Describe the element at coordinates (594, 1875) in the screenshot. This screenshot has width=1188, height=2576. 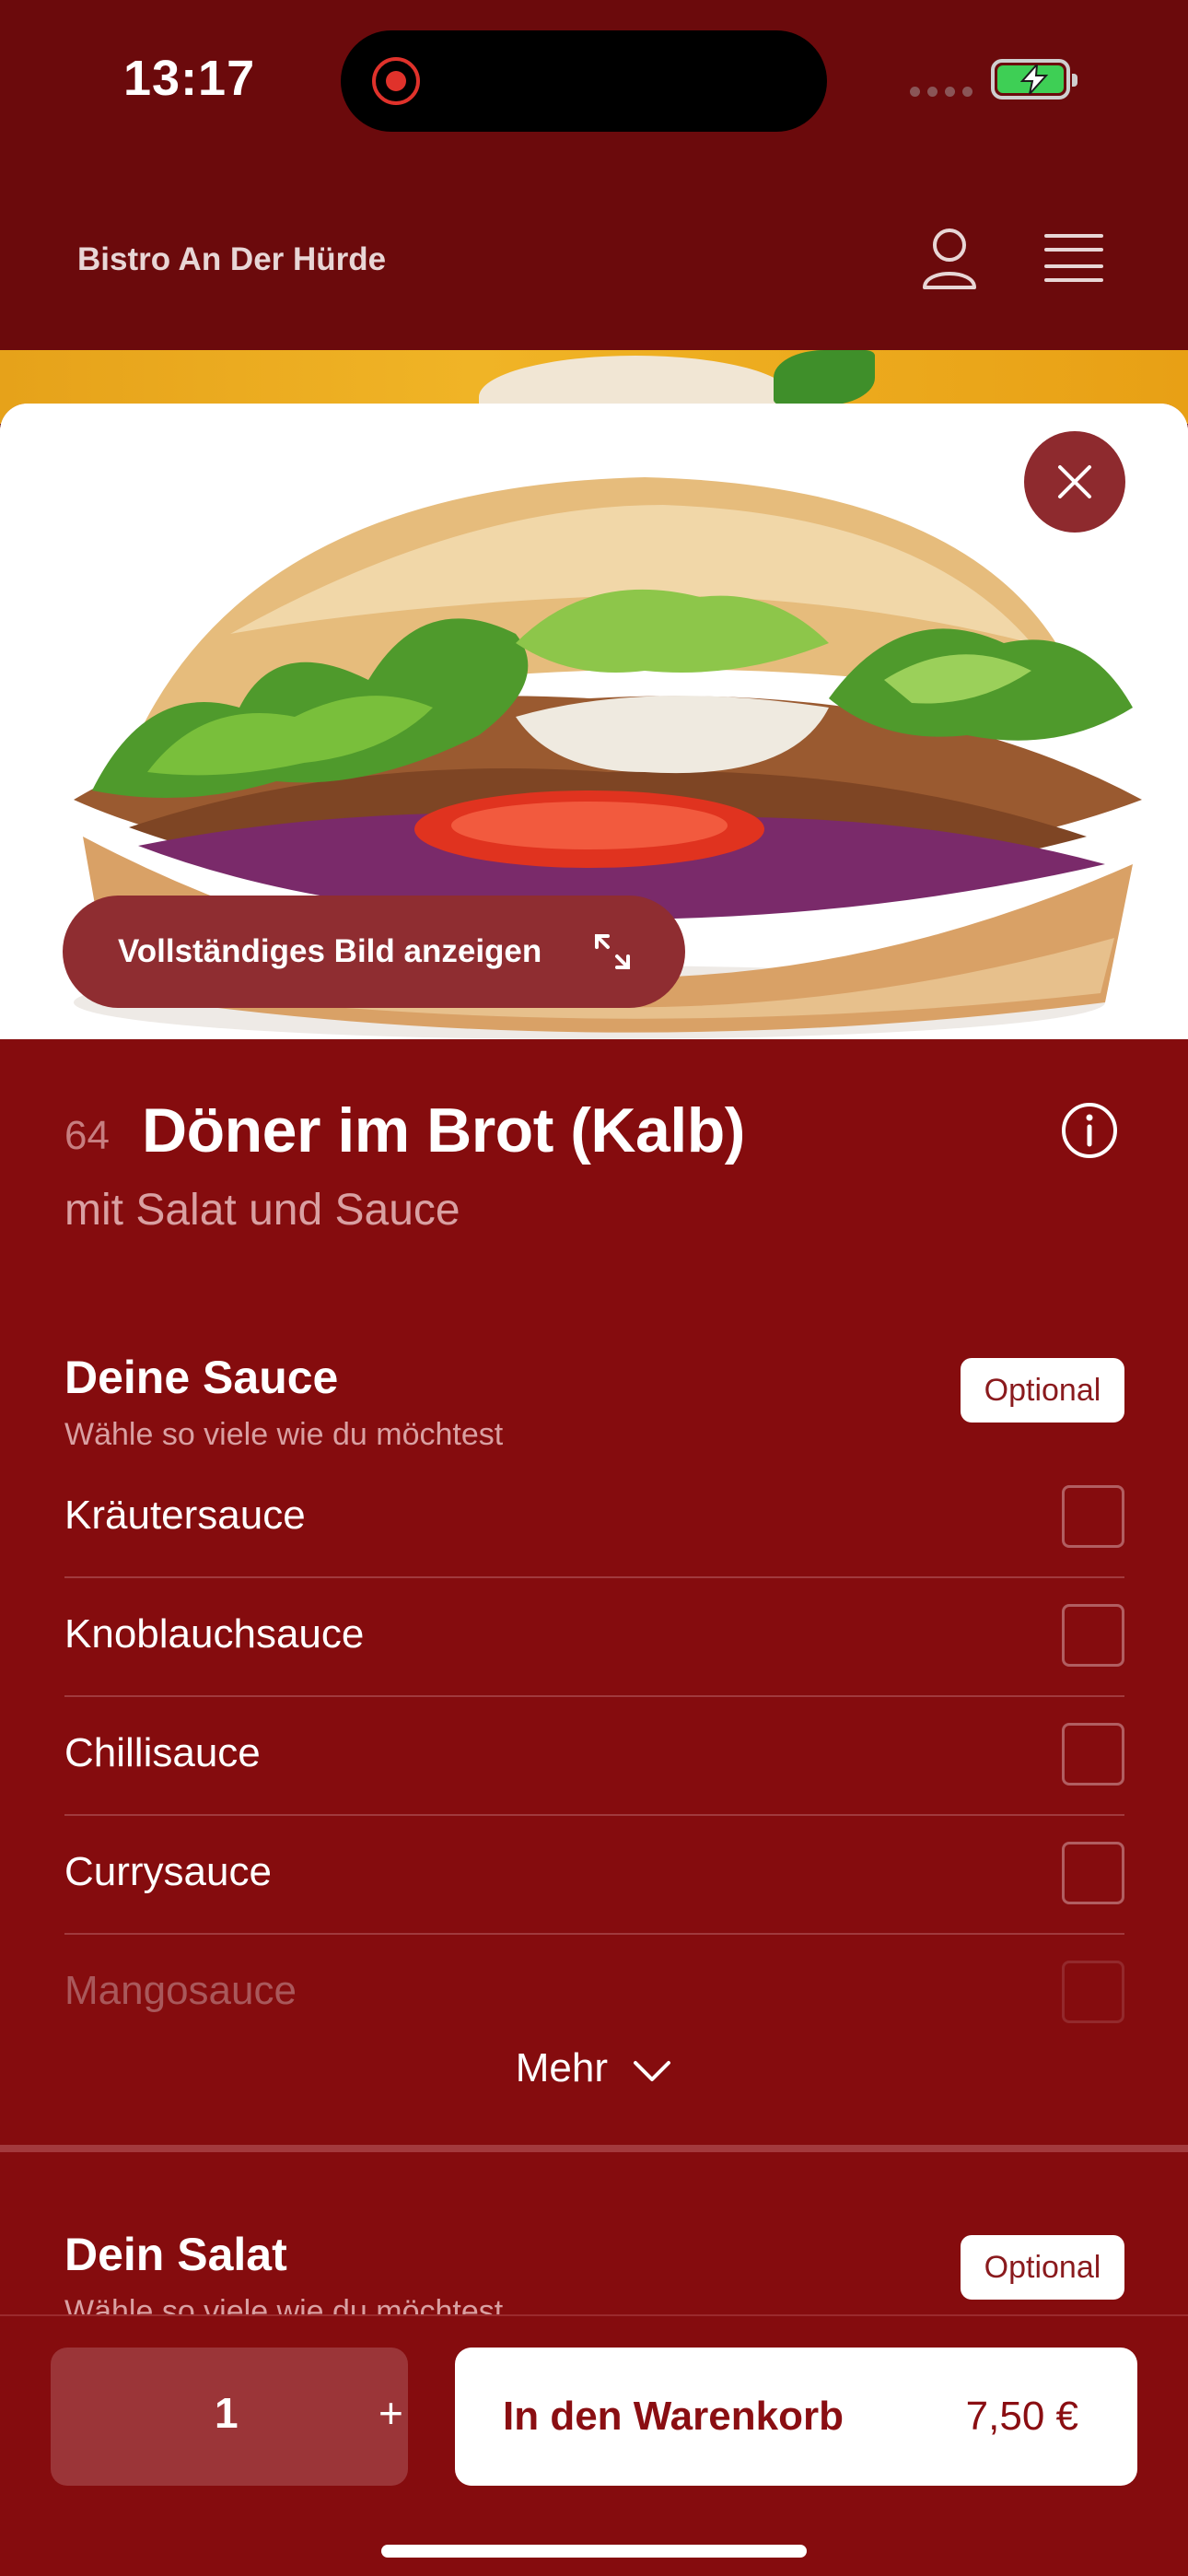
I see `option-currysauce: Currysauce` at that location.